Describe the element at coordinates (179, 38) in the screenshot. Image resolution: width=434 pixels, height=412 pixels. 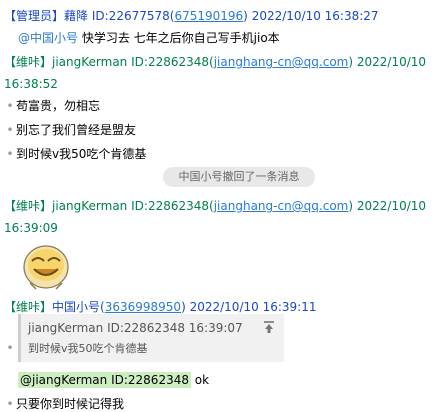
I see `message-text: 快学习去 七年之后你自己写手机jio本` at that location.